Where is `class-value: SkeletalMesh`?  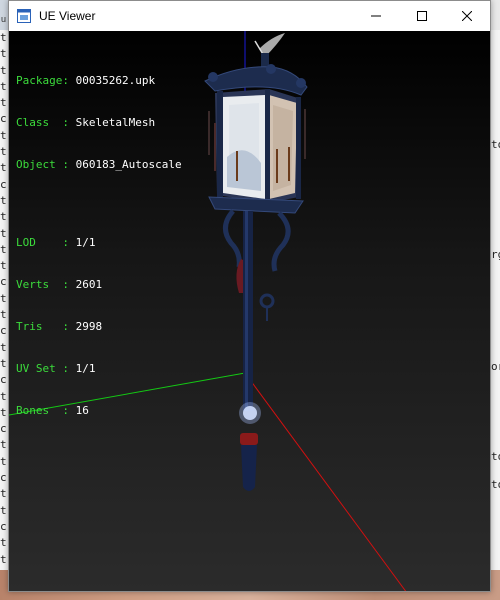
class-value: SkeletalMesh is located at coordinates (115, 122).